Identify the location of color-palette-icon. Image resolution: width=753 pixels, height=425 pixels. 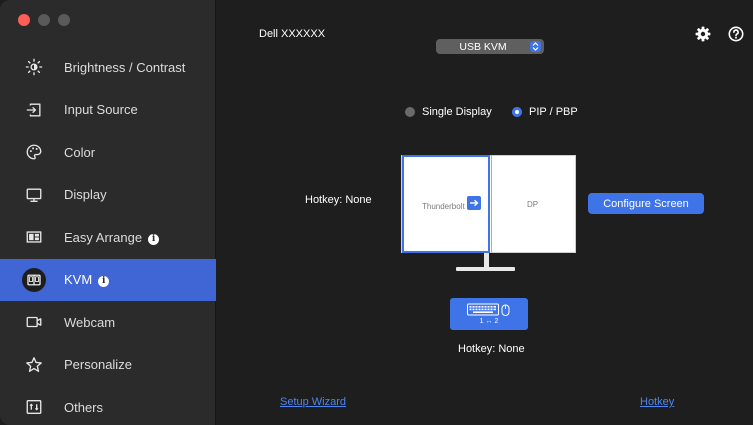
(34, 152).